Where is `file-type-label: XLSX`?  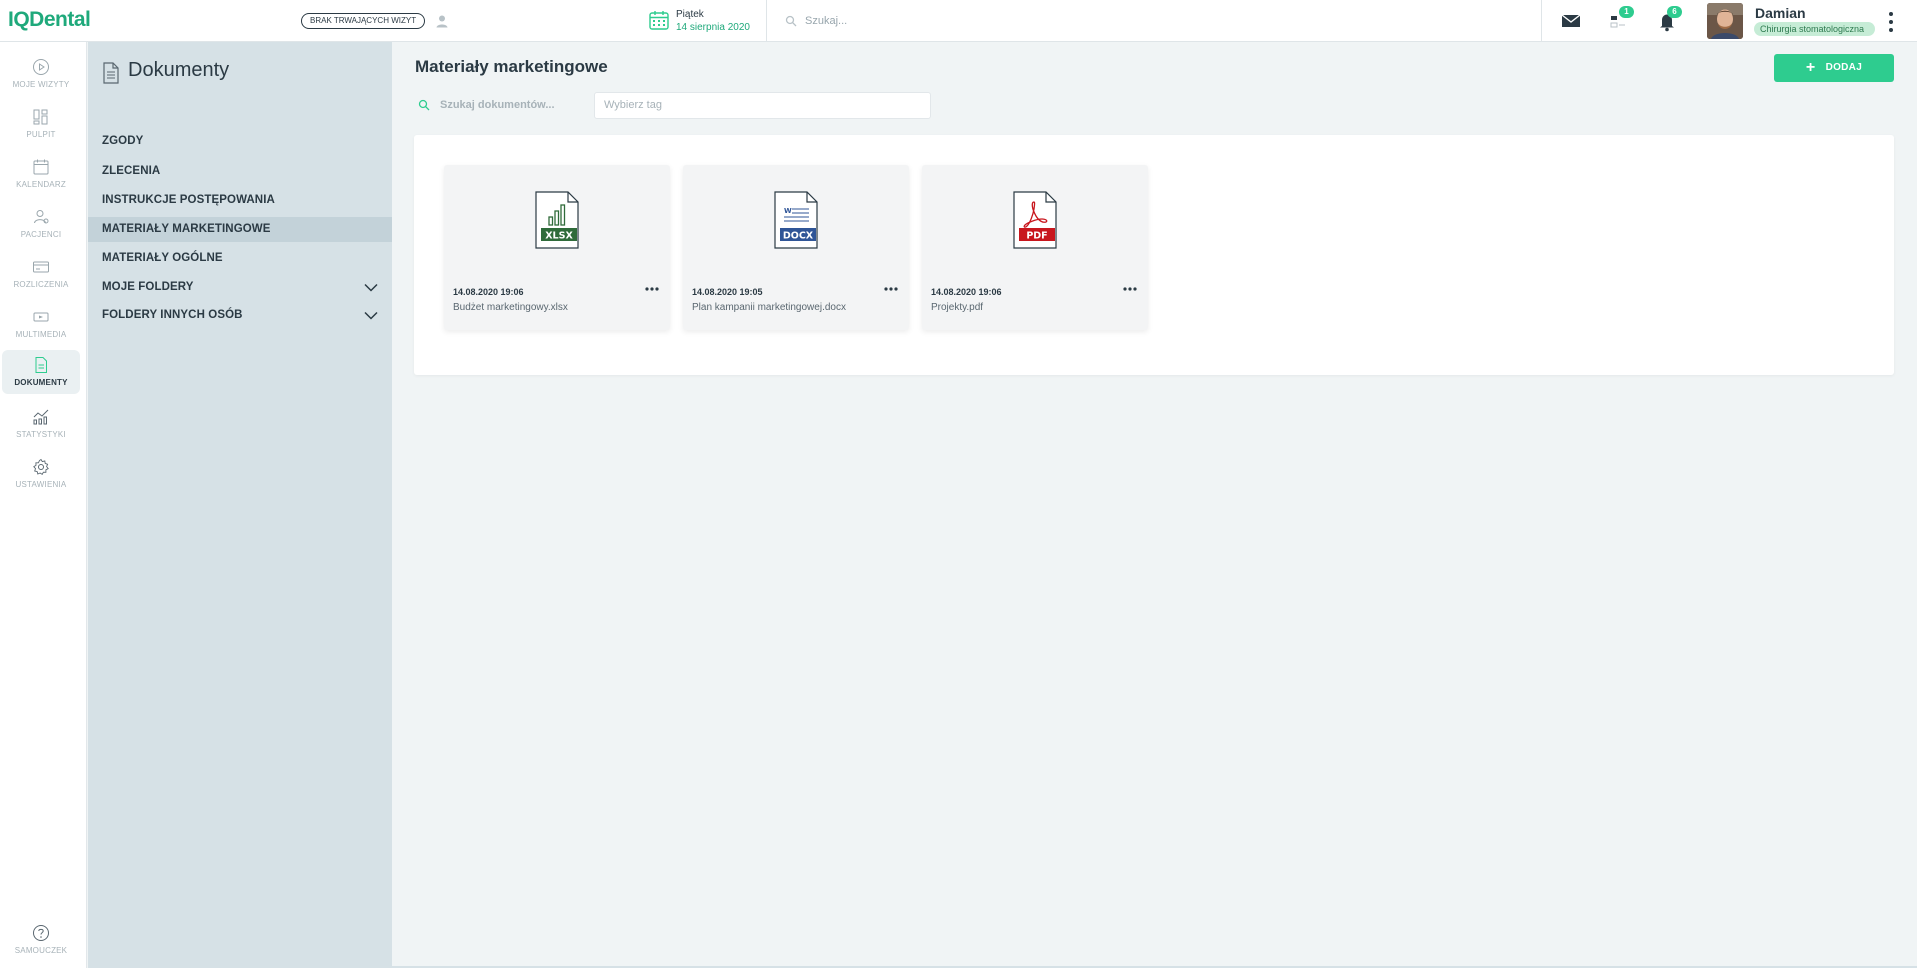
file-type-label: XLSX is located at coordinates (559, 236).